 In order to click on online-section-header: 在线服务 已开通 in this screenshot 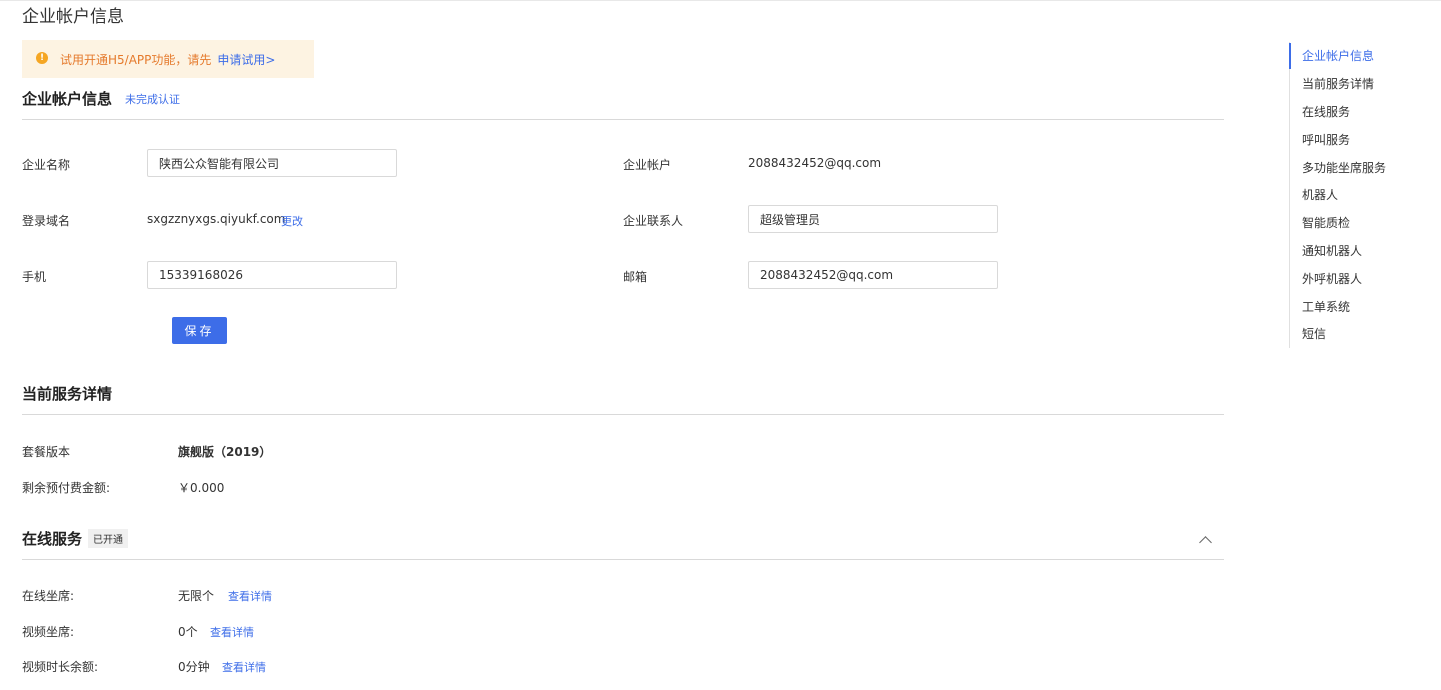, I will do `click(623, 544)`.